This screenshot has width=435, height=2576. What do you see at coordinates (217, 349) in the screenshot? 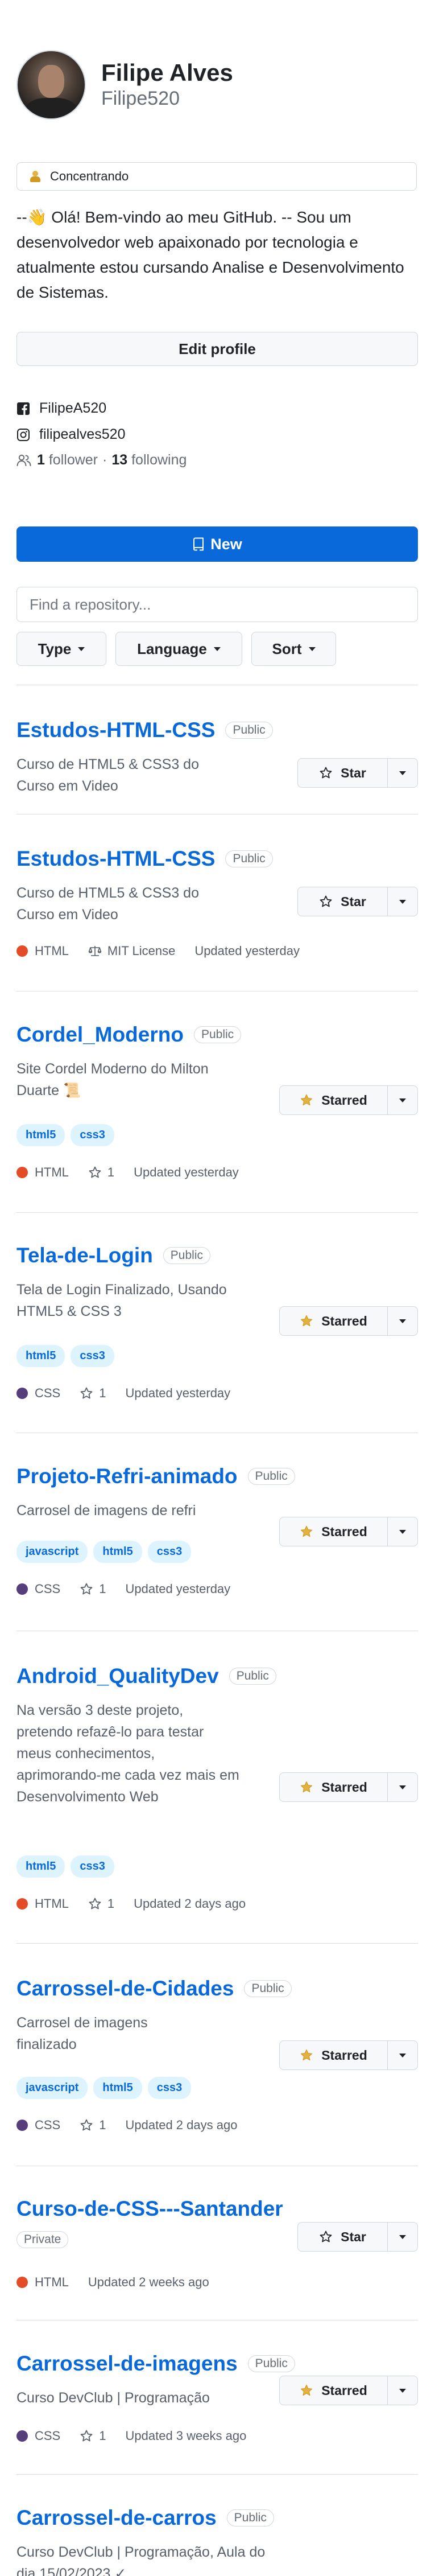
I see `edit-profile-button: Edit profile` at bounding box center [217, 349].